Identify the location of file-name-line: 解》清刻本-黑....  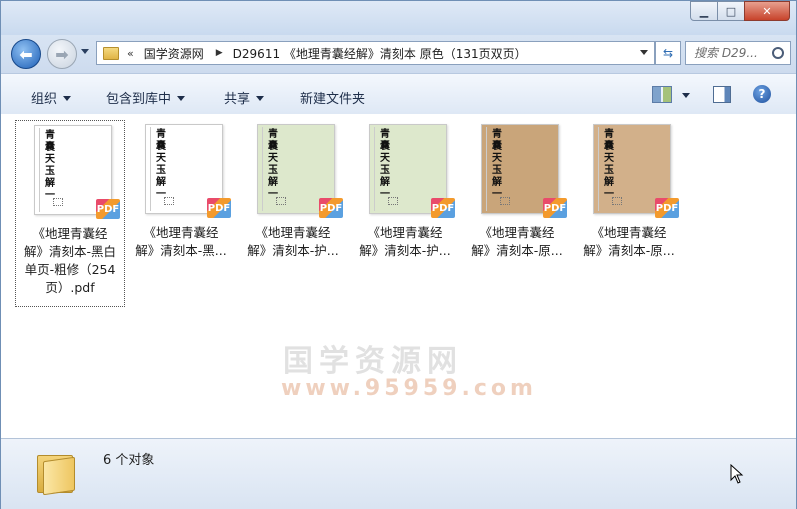
(181, 250).